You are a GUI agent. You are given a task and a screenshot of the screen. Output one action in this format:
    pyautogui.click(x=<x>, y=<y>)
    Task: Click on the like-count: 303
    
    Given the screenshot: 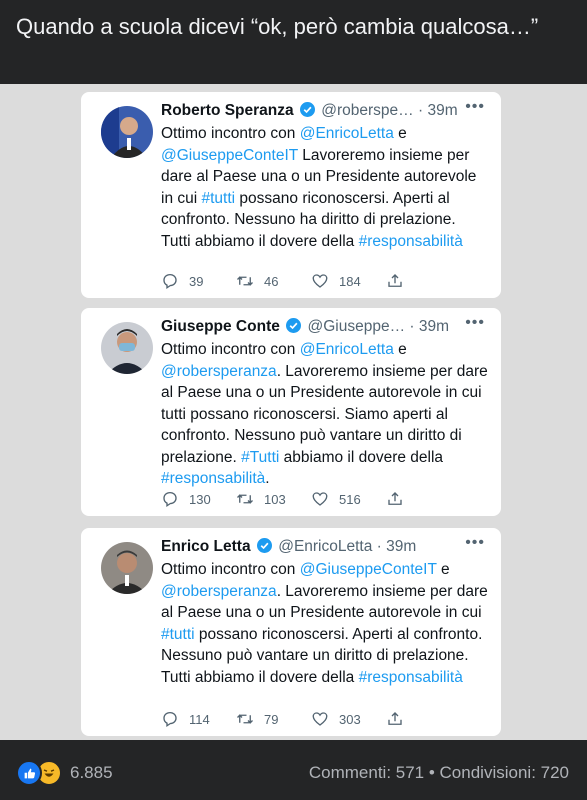 What is the action you would take?
    pyautogui.click(x=350, y=719)
    